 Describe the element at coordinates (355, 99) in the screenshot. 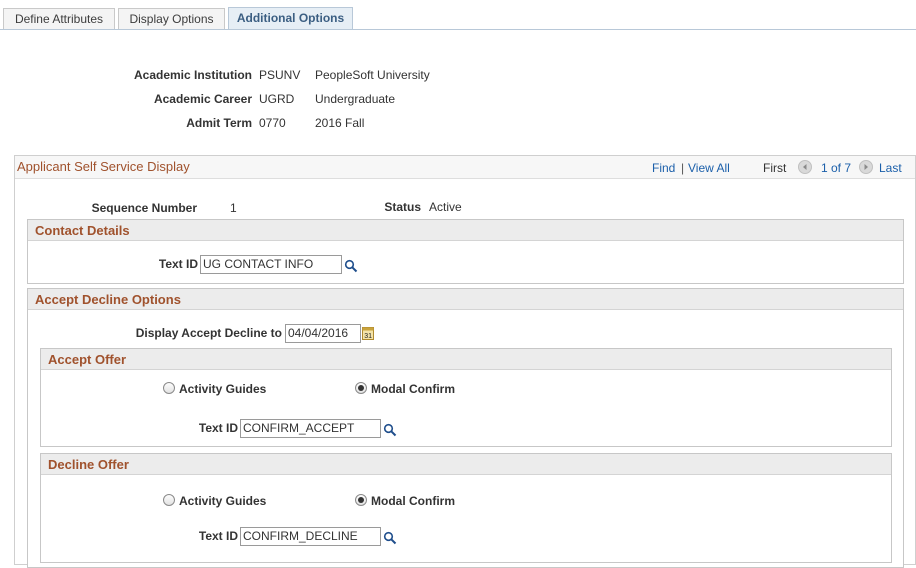

I see `career-name: Undergraduate` at that location.